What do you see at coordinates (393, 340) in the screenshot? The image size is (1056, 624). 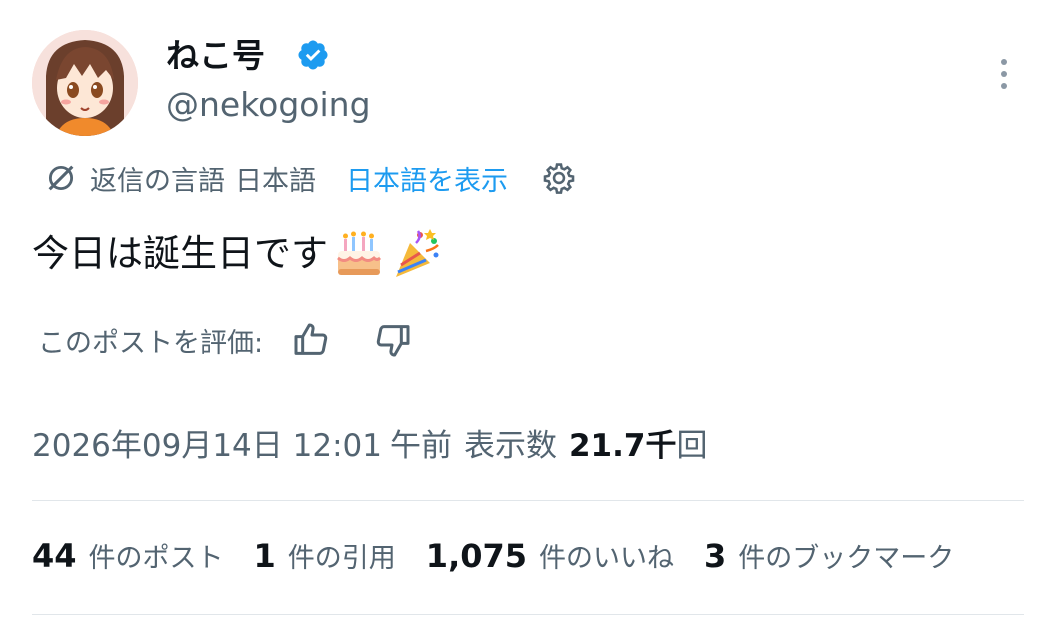 I see `thumbs-down-icon` at bounding box center [393, 340].